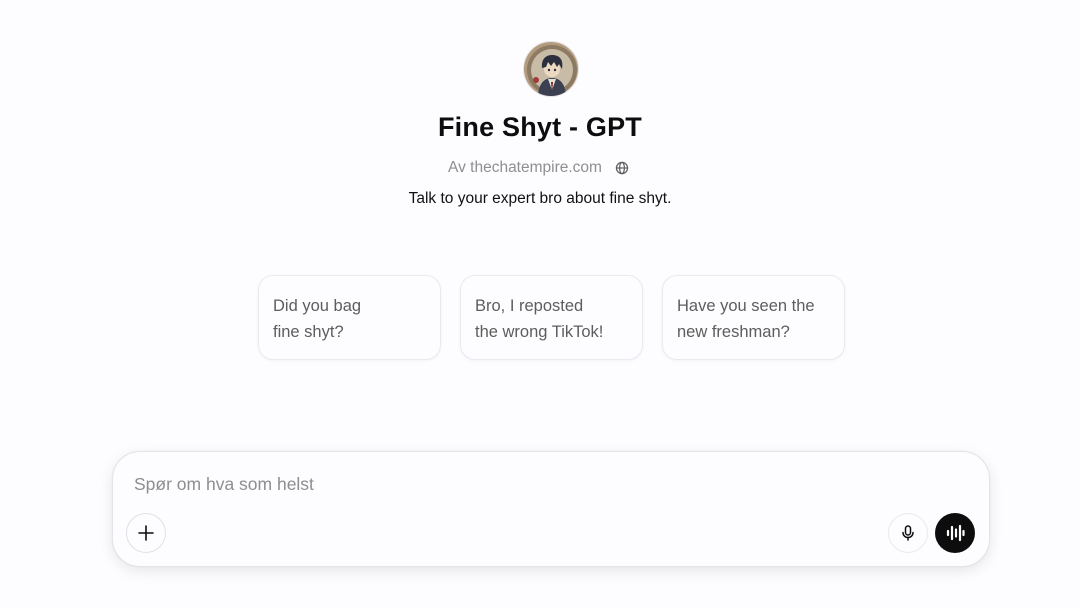 The width and height of the screenshot is (1080, 608). I want to click on avatar-image, so click(551, 69).